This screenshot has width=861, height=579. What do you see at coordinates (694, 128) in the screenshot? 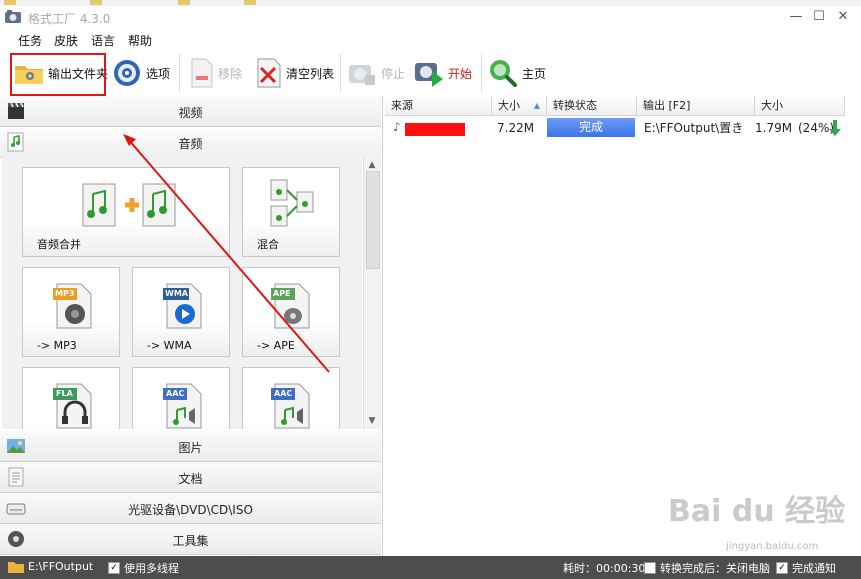
I see `row-output-path: E:\FFOutput\置き` at bounding box center [694, 128].